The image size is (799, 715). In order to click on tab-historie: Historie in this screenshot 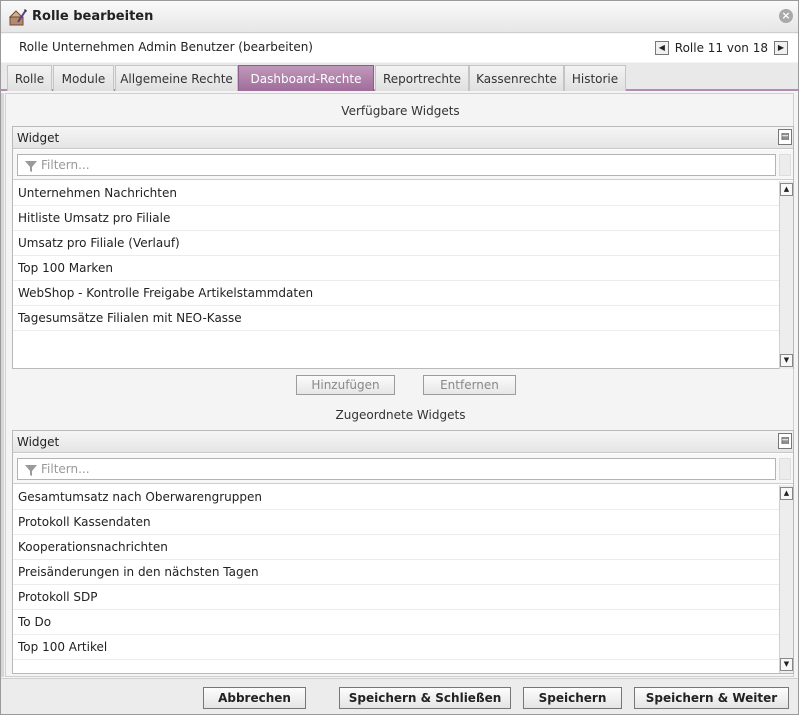, I will do `click(595, 78)`.